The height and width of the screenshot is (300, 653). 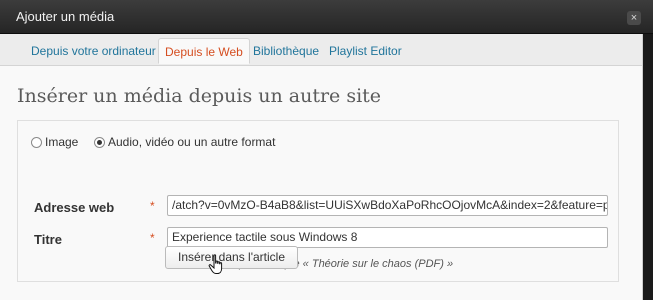 What do you see at coordinates (62, 142) in the screenshot?
I see `radio-image-label: Image` at bounding box center [62, 142].